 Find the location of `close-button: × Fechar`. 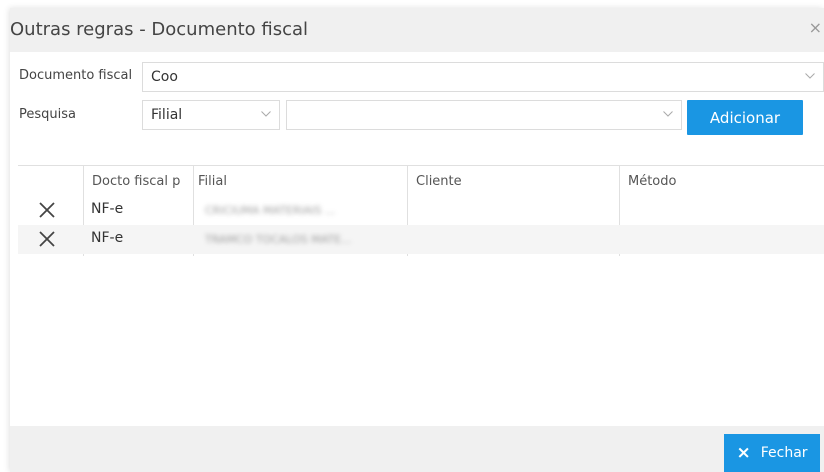

close-button: × Fechar is located at coordinates (772, 453).